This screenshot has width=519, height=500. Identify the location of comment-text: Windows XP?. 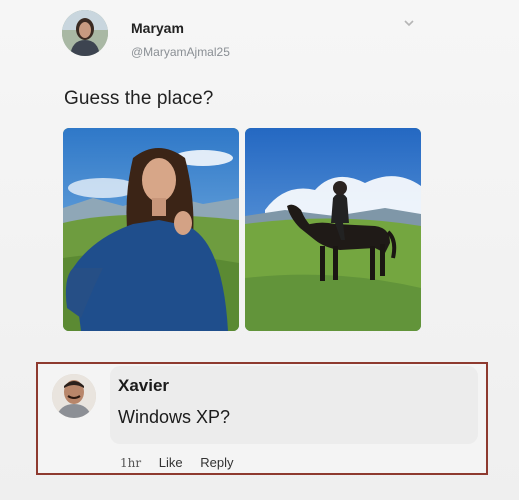
(174, 417).